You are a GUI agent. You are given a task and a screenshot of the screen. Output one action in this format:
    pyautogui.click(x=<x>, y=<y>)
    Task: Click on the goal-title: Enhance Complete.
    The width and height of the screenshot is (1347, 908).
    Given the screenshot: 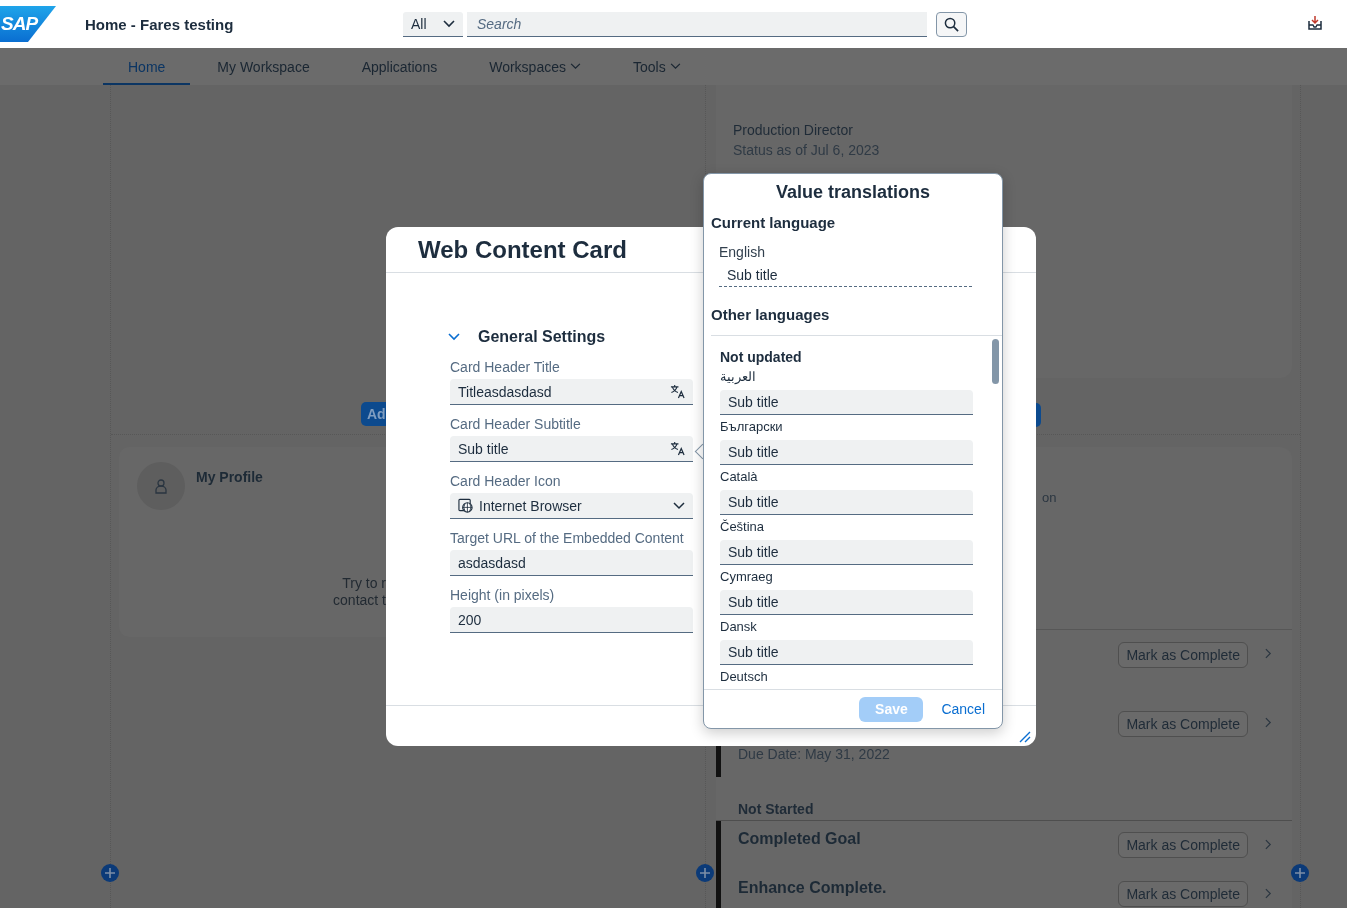 What is the action you would take?
    pyautogui.click(x=813, y=888)
    